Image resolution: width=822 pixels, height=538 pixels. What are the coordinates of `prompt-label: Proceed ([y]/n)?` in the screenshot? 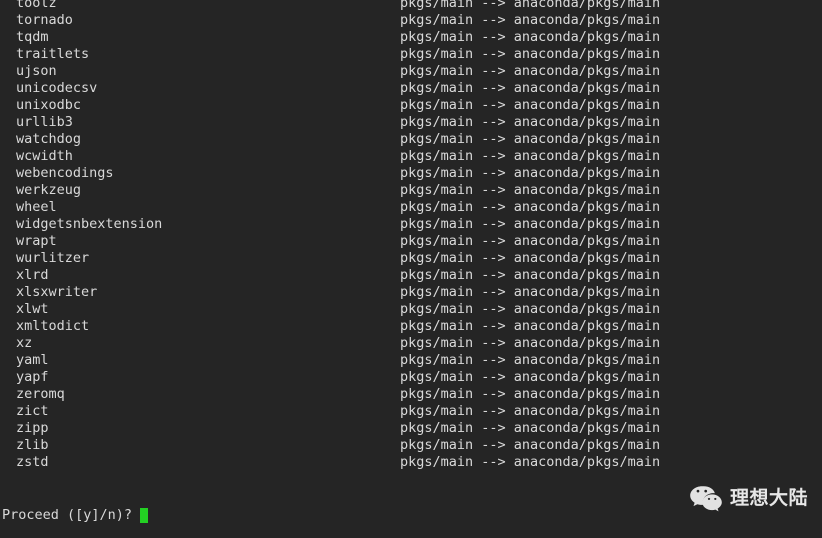 It's located at (67, 515).